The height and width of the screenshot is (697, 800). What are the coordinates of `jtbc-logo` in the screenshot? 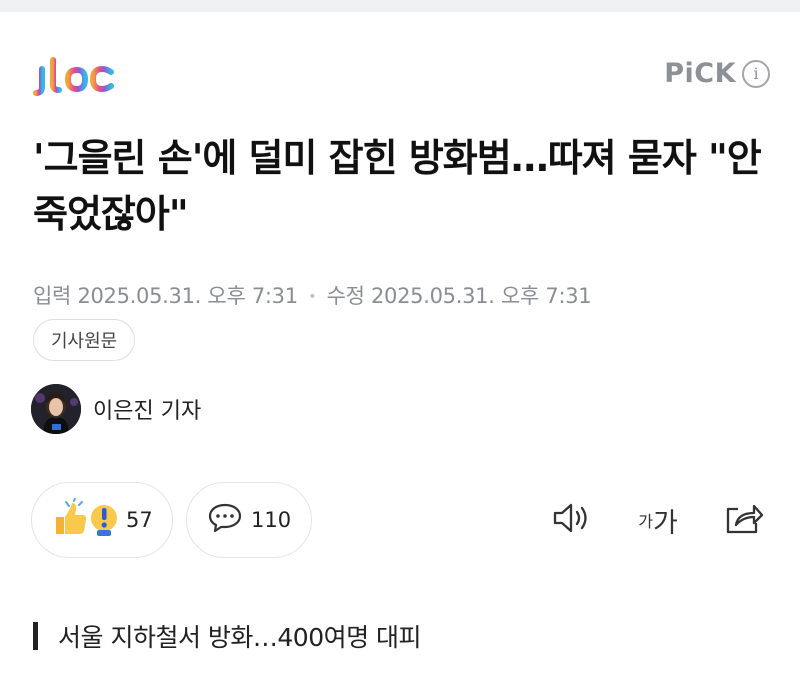 It's located at (75, 76).